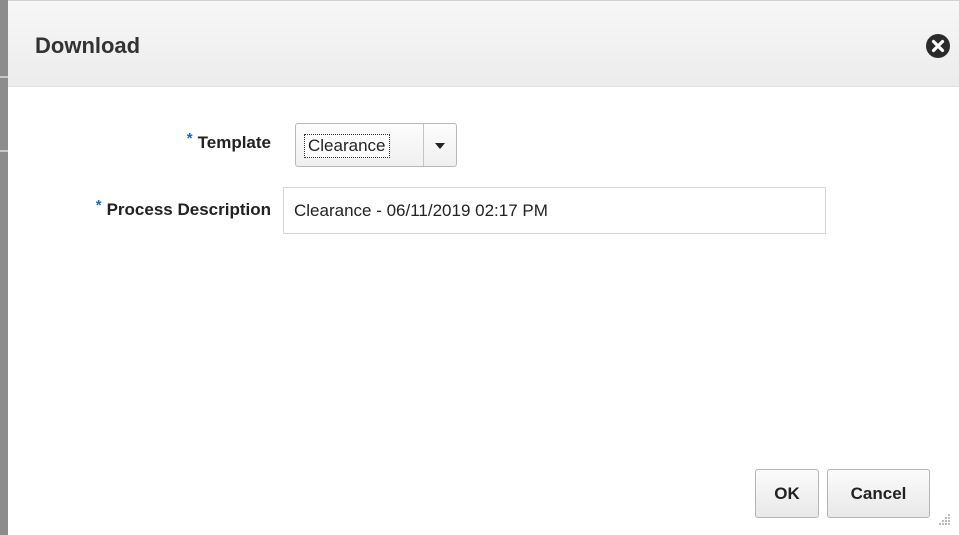 This screenshot has height=535, width=959. I want to click on process-description-input, so click(554, 210).